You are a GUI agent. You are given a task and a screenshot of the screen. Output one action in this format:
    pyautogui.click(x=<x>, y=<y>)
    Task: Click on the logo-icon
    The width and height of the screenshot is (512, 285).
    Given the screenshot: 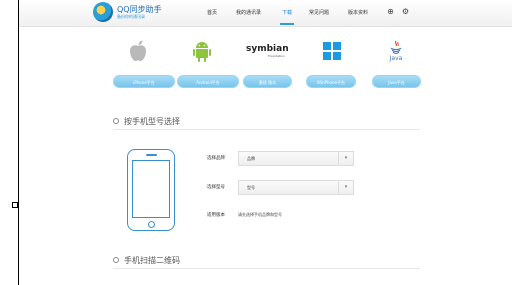 What is the action you would take?
    pyautogui.click(x=103, y=12)
    